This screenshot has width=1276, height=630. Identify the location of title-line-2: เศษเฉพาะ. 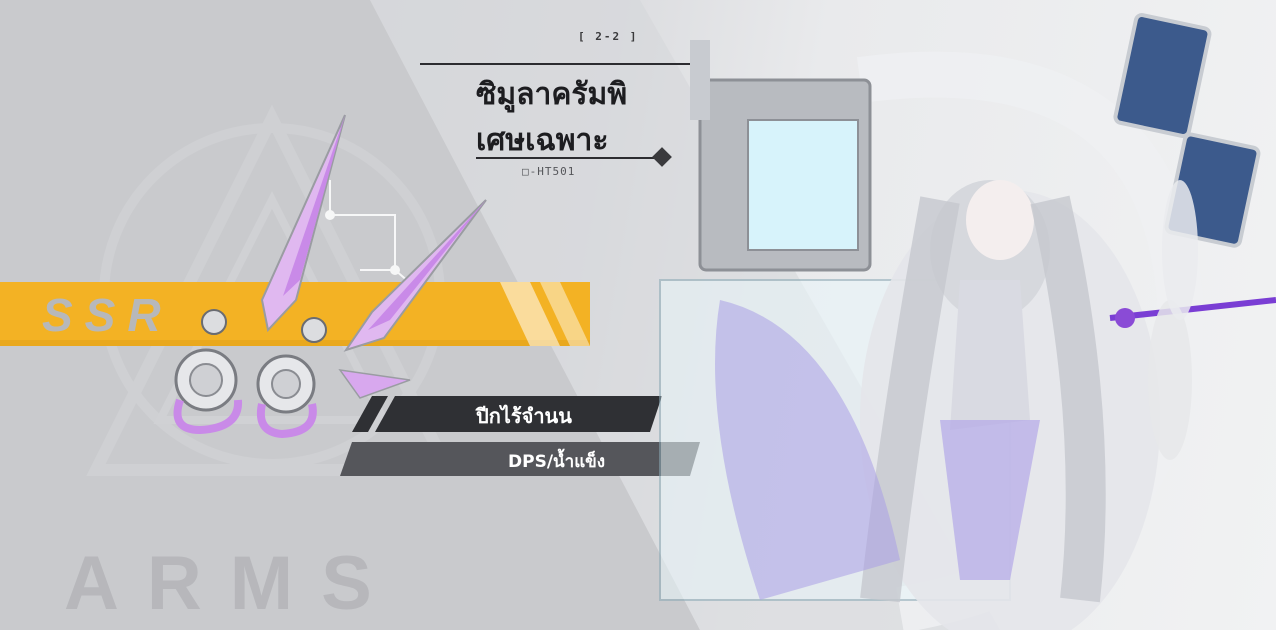
(542, 140).